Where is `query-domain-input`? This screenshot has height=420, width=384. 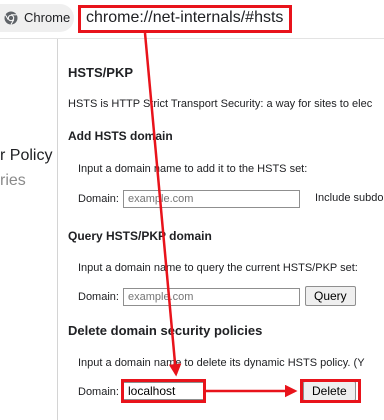
query-domain-input is located at coordinates (211, 297).